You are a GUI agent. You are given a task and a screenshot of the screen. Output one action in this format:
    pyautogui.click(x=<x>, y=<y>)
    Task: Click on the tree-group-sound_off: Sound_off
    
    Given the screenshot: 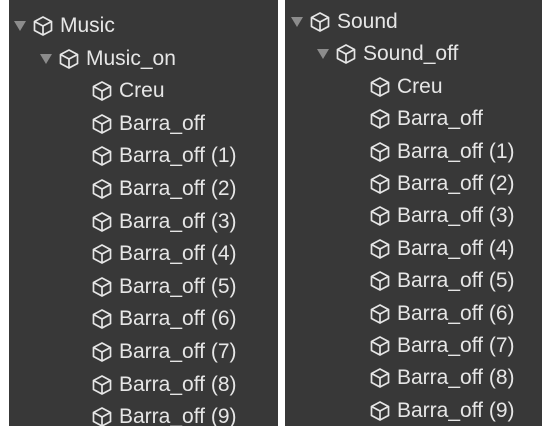 What is the action you would take?
    pyautogui.click(x=386, y=54)
    